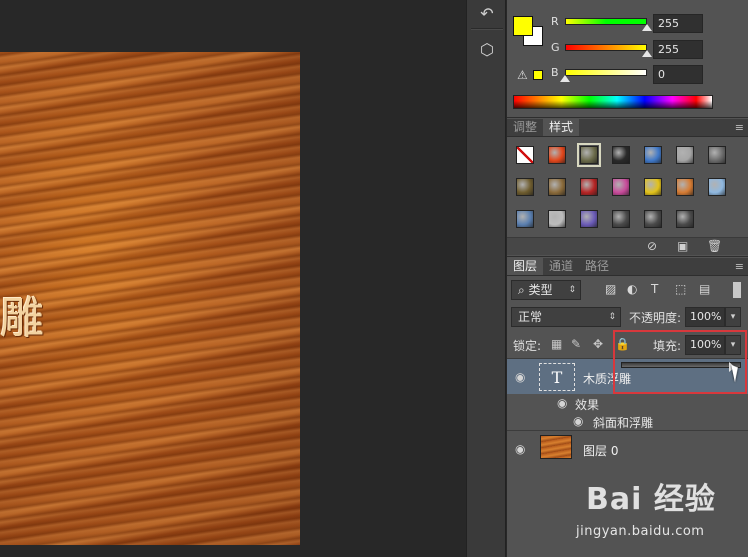 The image size is (748, 557). I want to click on bevel-emboss-effect-row: ◉ 斜面和浮雕, so click(627, 421).